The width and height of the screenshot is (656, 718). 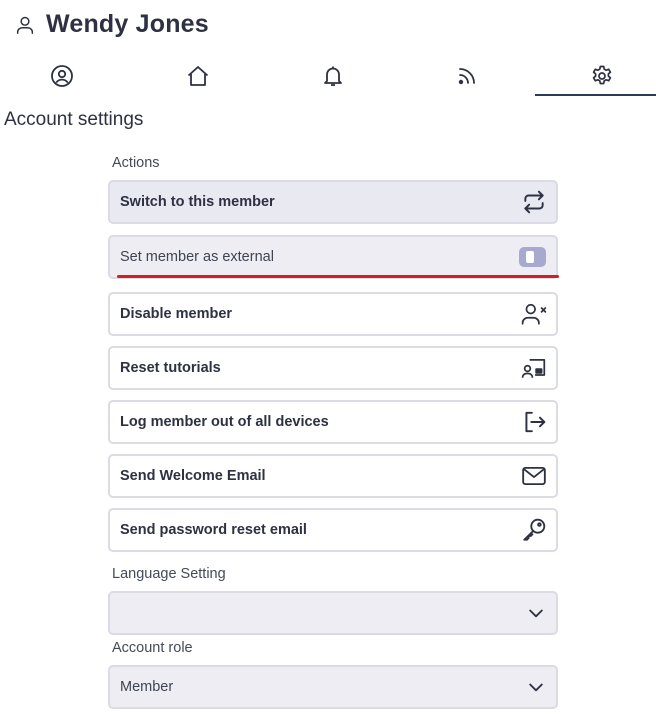 I want to click on bell-icon, so click(x=333, y=76).